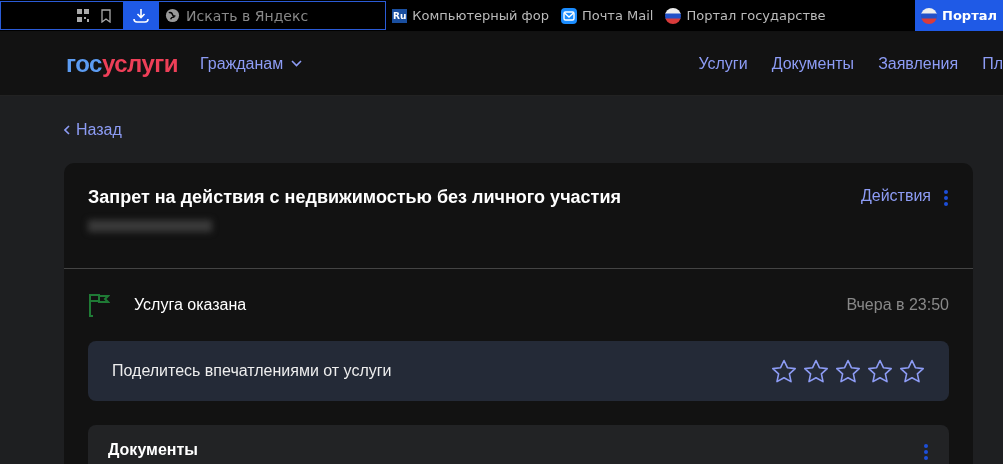  What do you see at coordinates (470, 15) in the screenshot?
I see `bookmark-tab: Ru Компьютерный фор` at bounding box center [470, 15].